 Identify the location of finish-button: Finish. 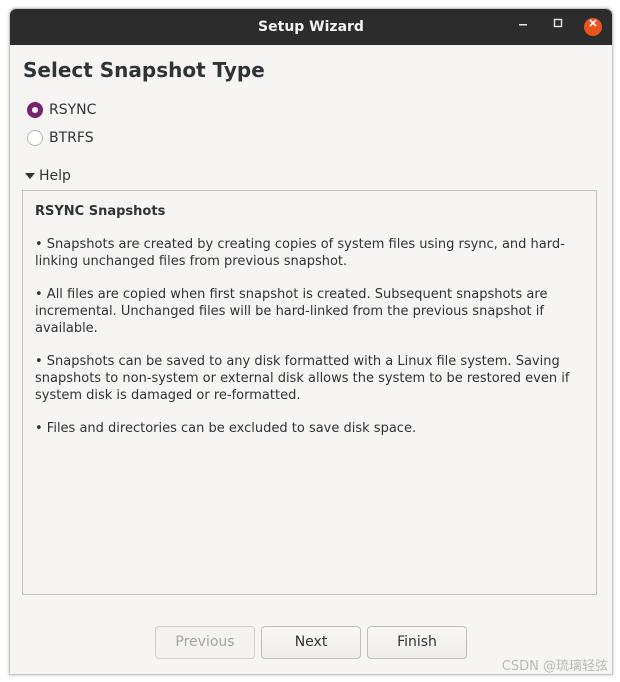
(417, 642).